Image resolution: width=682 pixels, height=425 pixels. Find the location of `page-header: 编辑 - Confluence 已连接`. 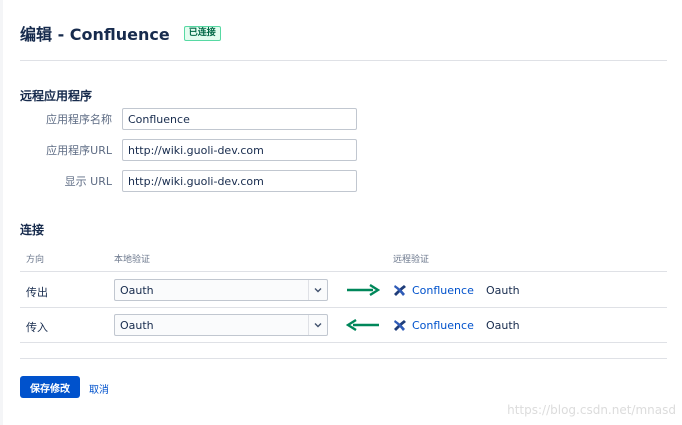

page-header: 编辑 - Confluence 已连接 is located at coordinates (120, 33).